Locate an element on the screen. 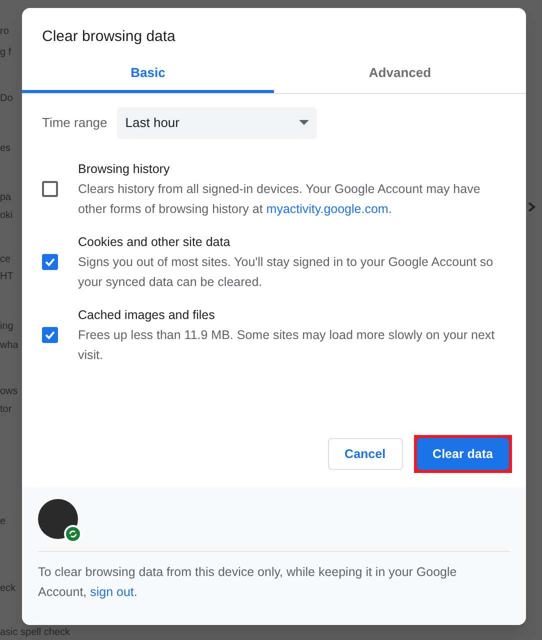 The image size is (542, 640). sign-out-link: sign out is located at coordinates (112, 592).